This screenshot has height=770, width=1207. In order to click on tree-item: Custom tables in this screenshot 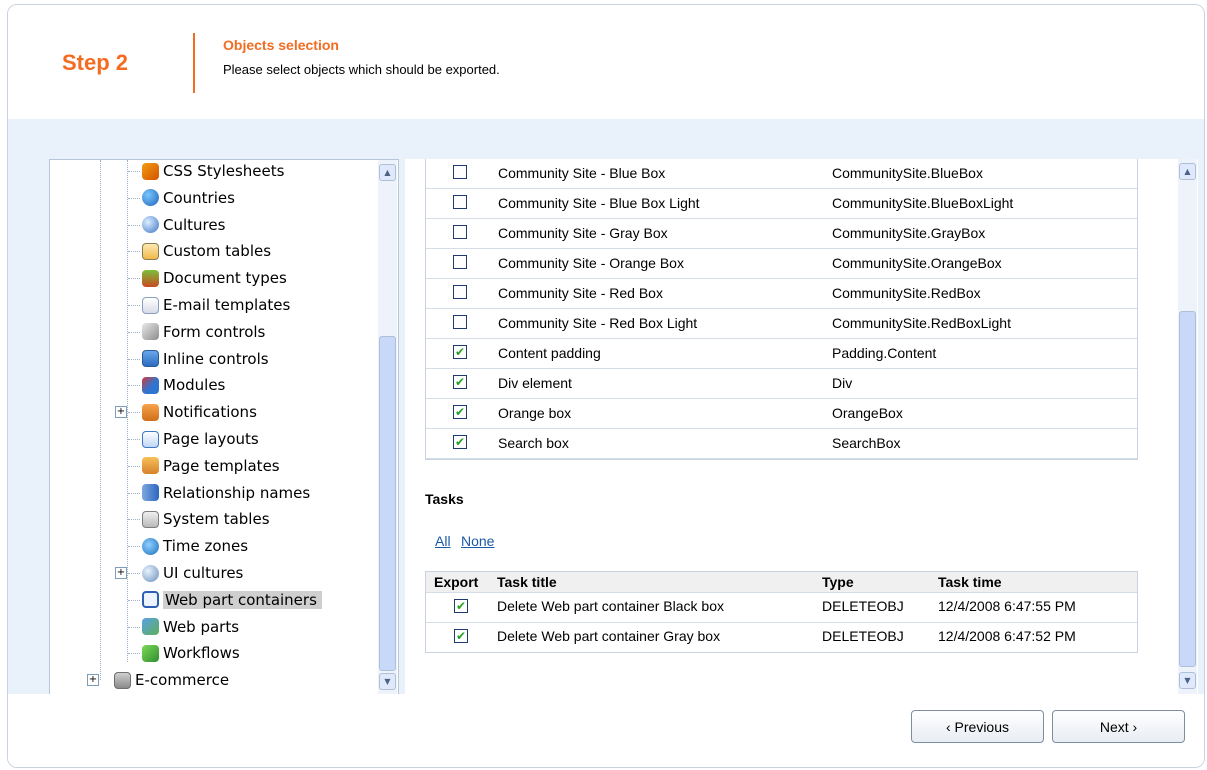, I will do `click(206, 251)`.